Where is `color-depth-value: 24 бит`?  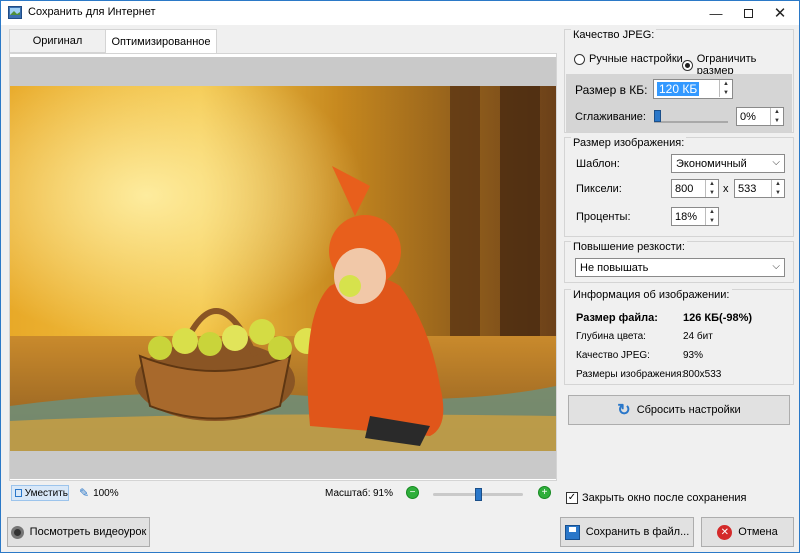
color-depth-value: 24 бит is located at coordinates (698, 336).